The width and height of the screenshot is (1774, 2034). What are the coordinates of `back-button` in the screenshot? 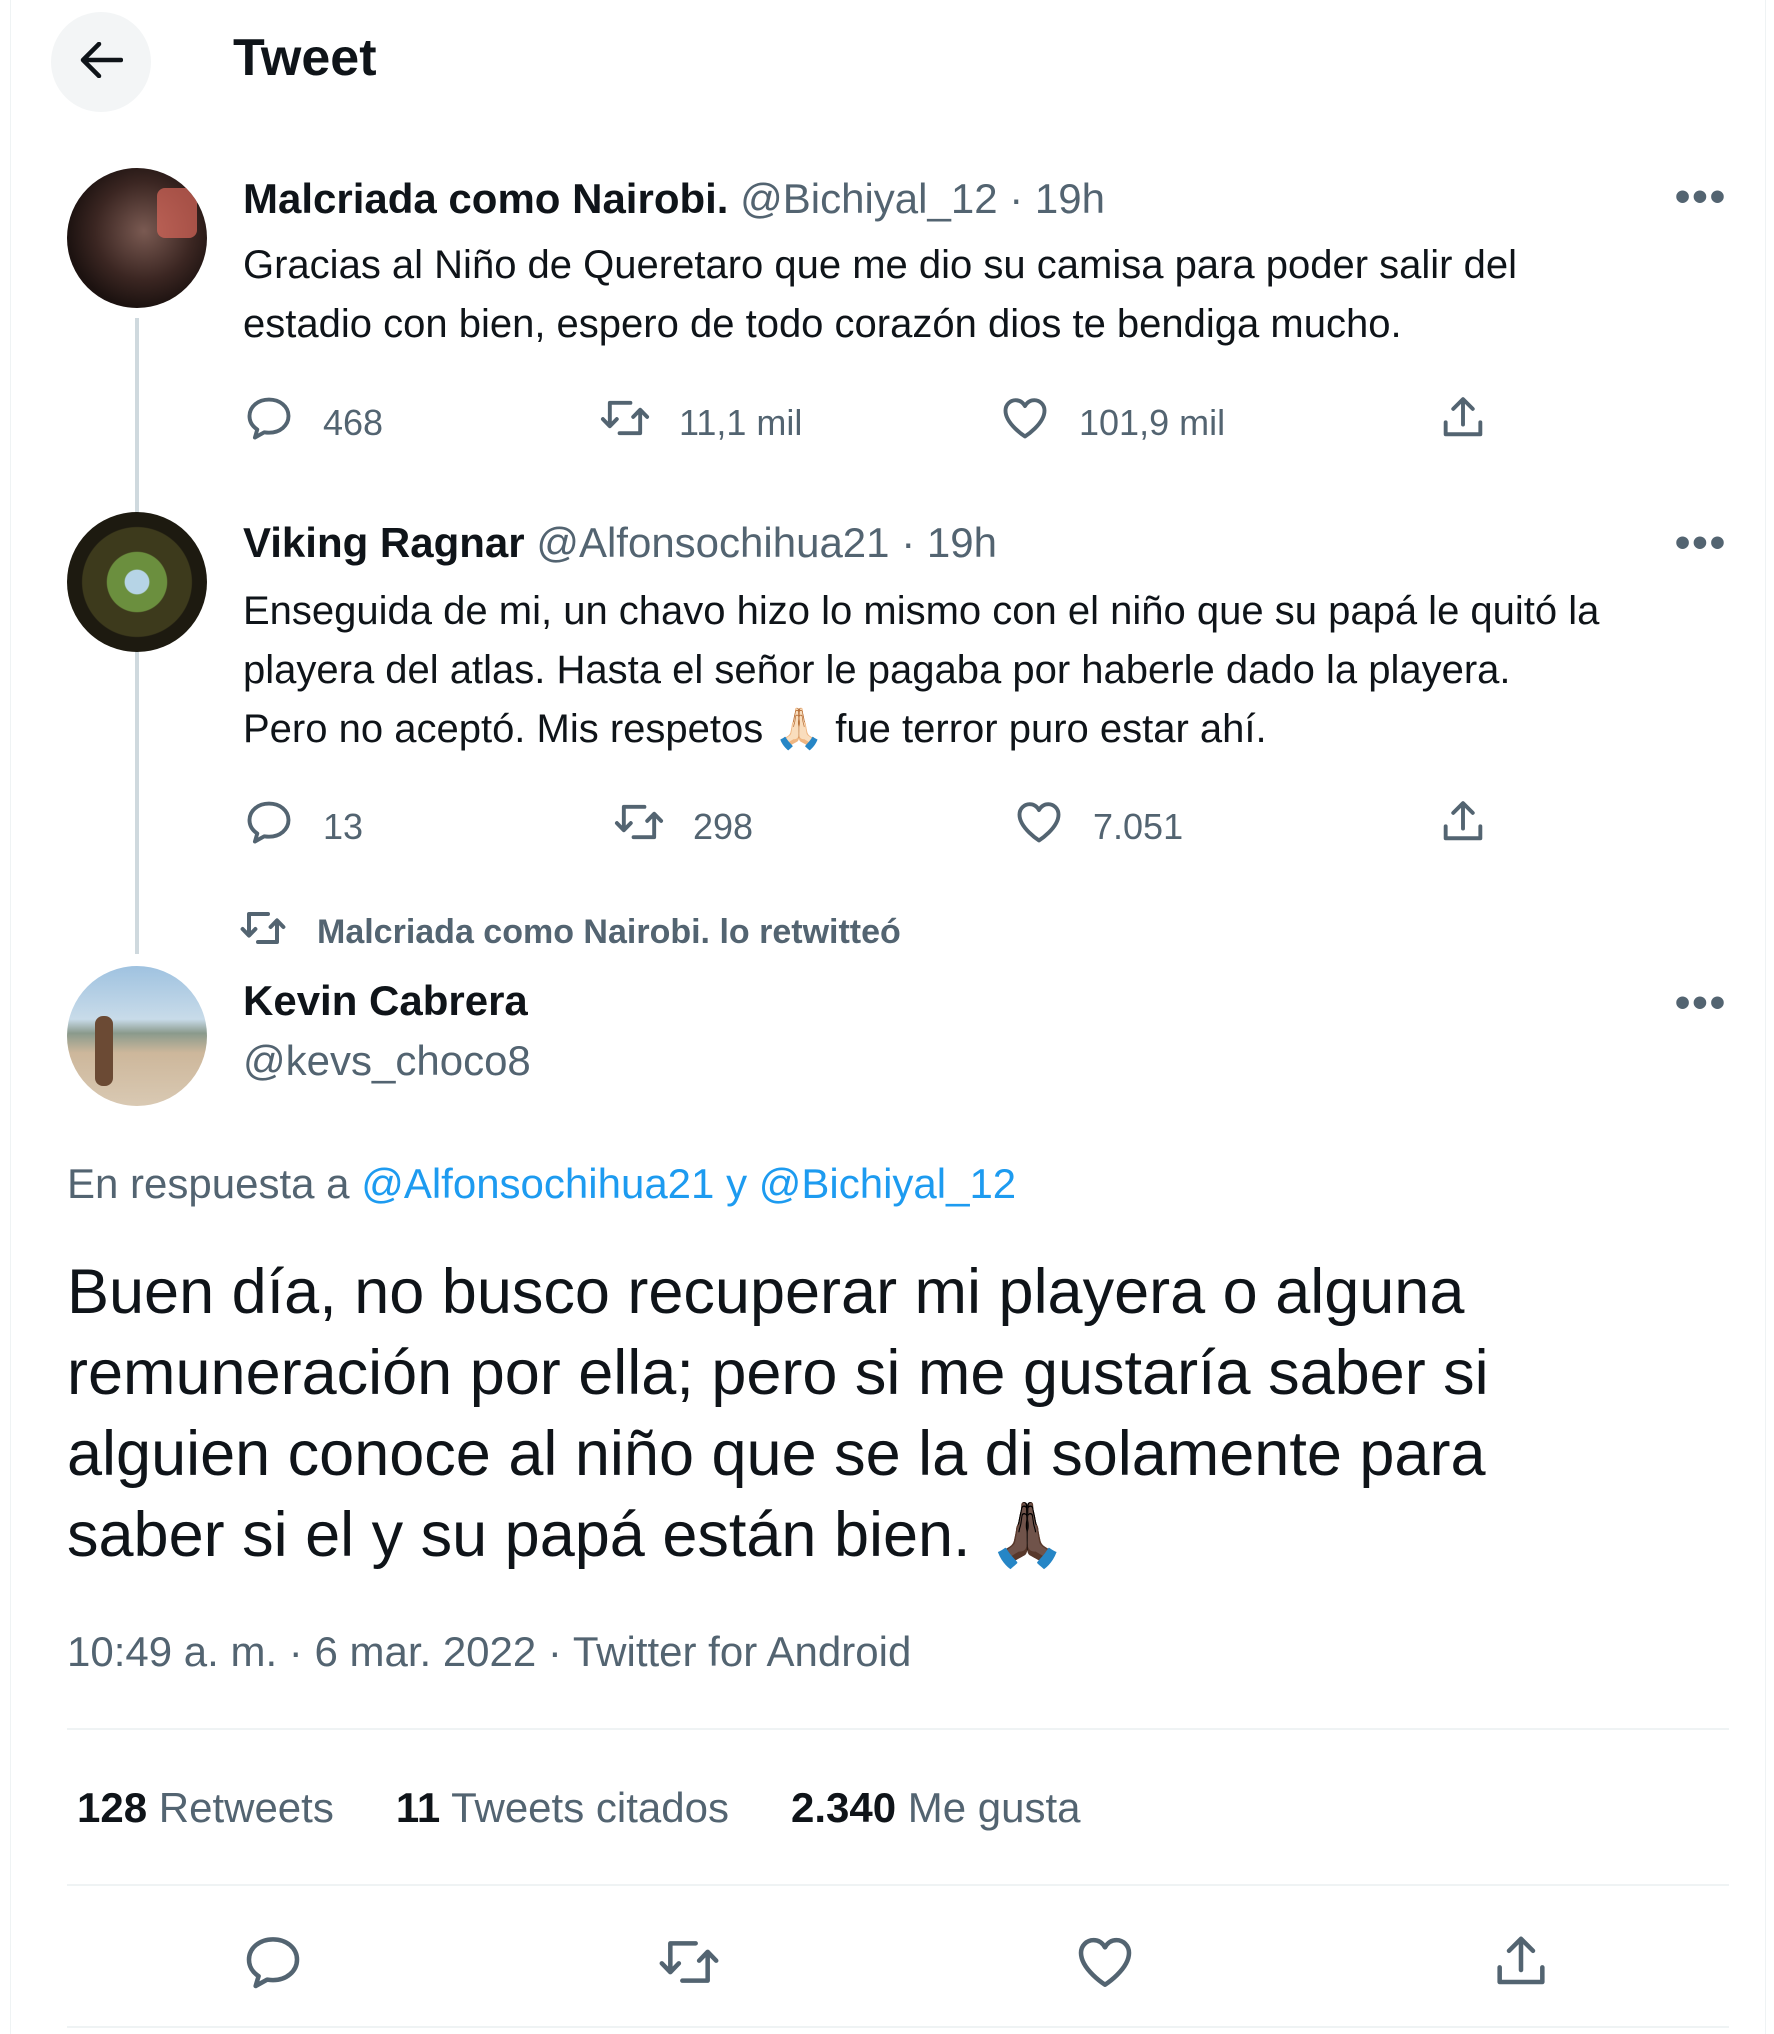 It's located at (101, 62).